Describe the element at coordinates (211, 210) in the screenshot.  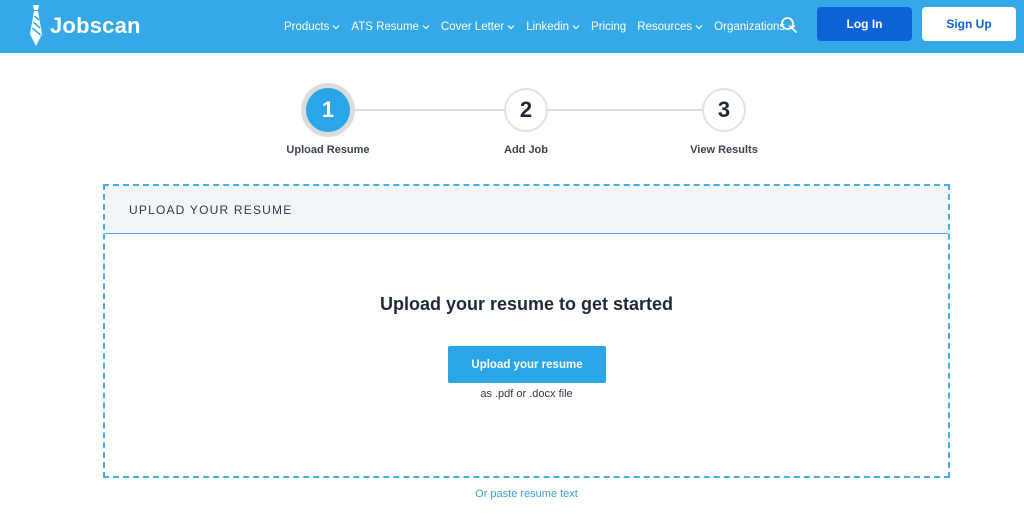
I see `upload-section-title: UPLOAD YOUR RESUME` at that location.